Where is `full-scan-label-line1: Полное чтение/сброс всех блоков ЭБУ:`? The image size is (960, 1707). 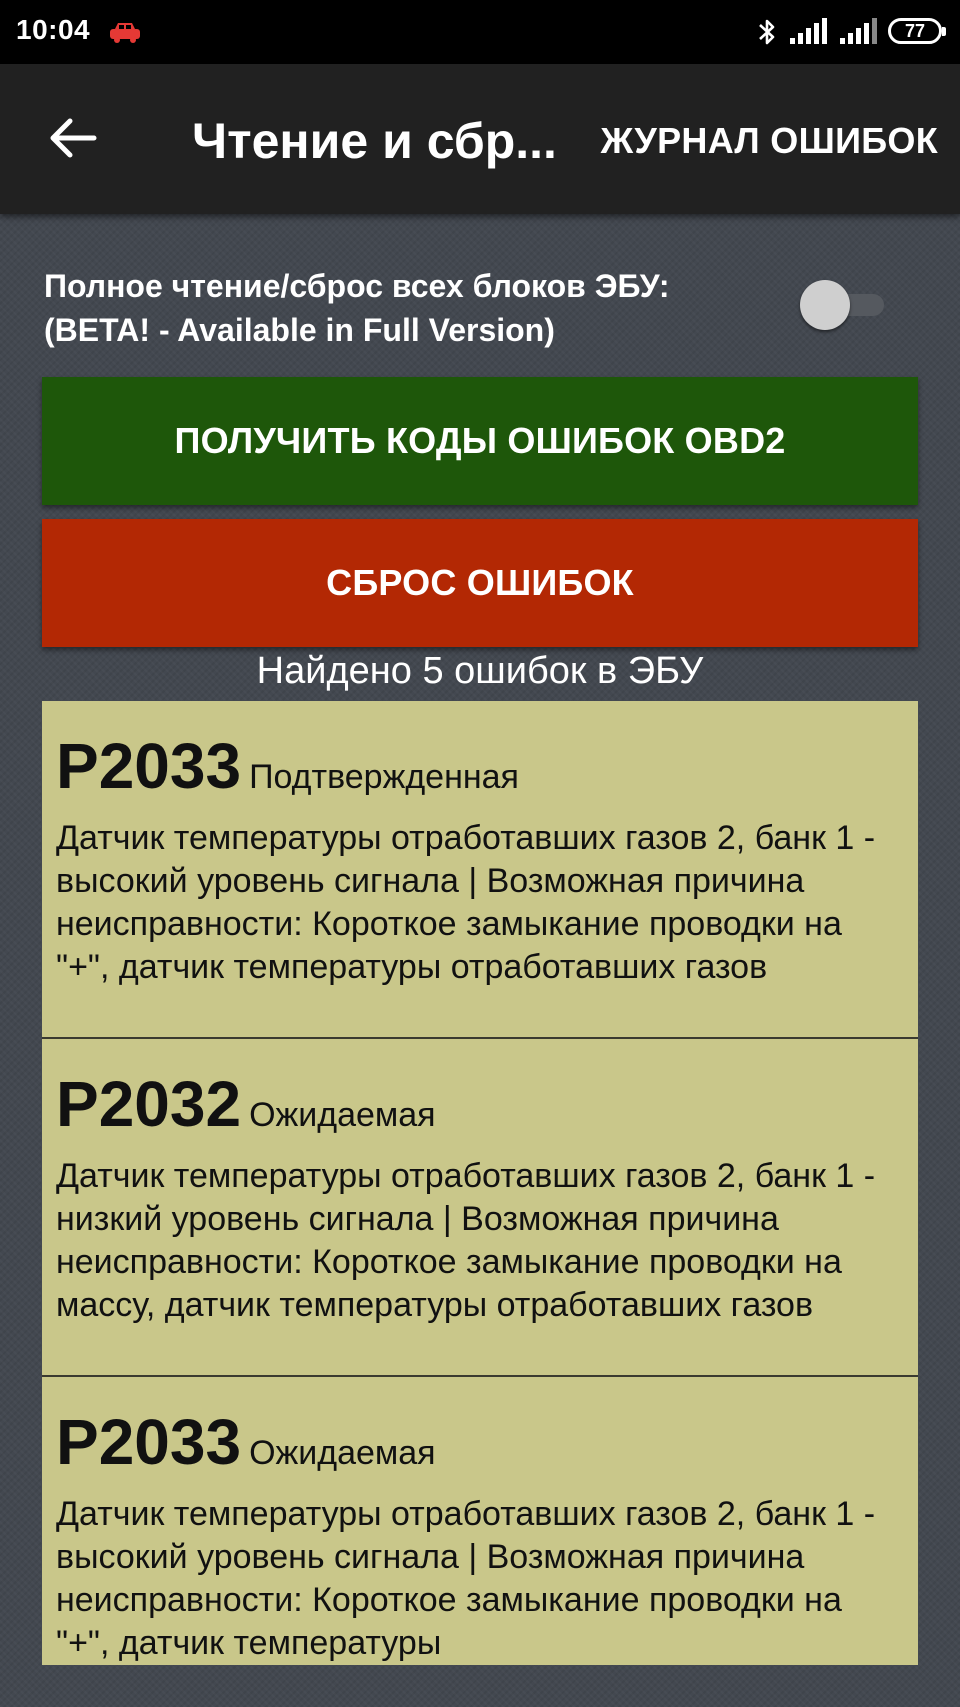
full-scan-label-line1: Полное чтение/сброс всех блоков ЭБУ: is located at coordinates (357, 286).